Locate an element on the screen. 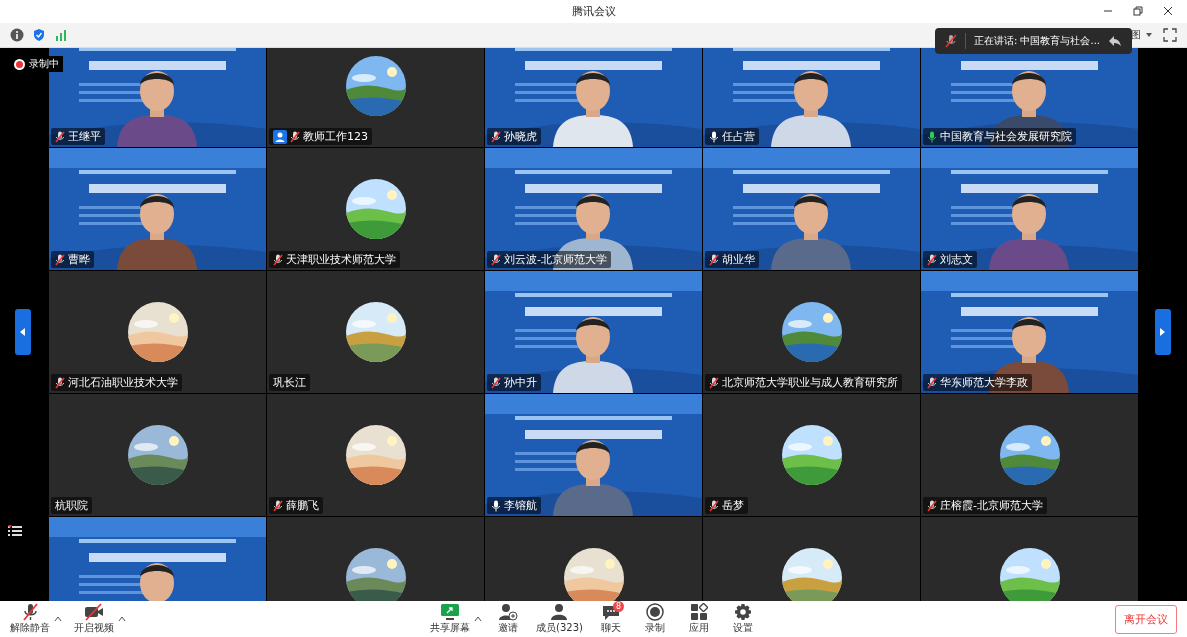  previous-page-button is located at coordinates (23, 332).